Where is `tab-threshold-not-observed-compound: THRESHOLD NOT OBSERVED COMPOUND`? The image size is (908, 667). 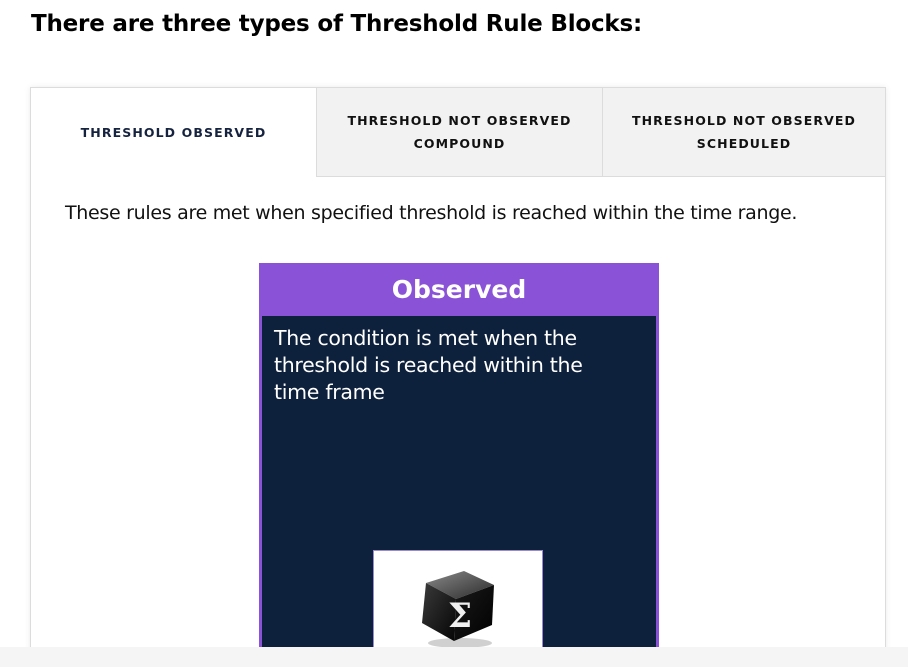
tab-threshold-not-observed-compound: THRESHOLD NOT OBSERVED COMPOUND is located at coordinates (459, 132).